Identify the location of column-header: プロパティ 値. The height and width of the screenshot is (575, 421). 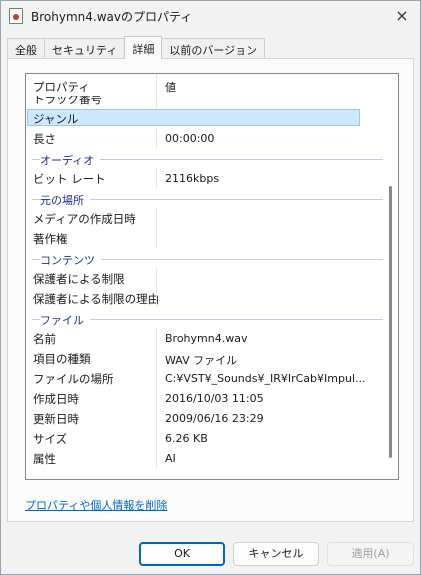
(204, 85).